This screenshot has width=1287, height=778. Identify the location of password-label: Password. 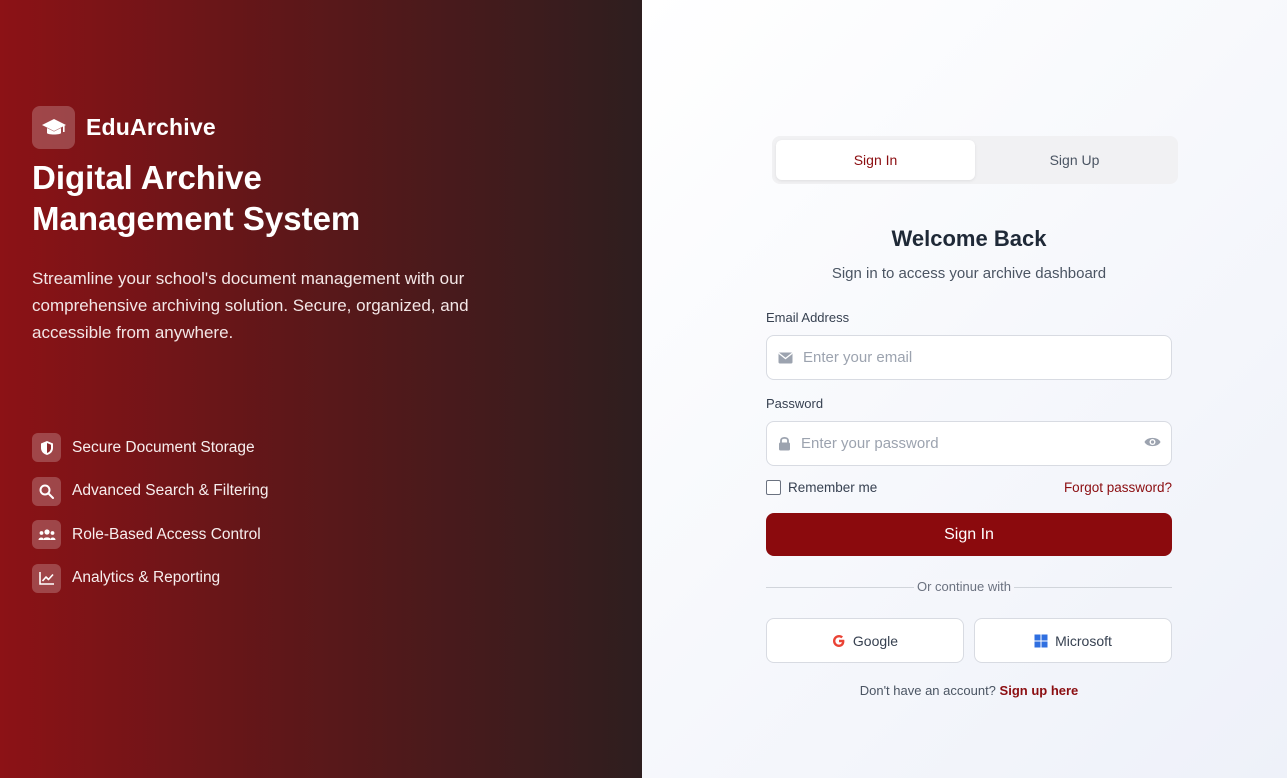
(795, 403).